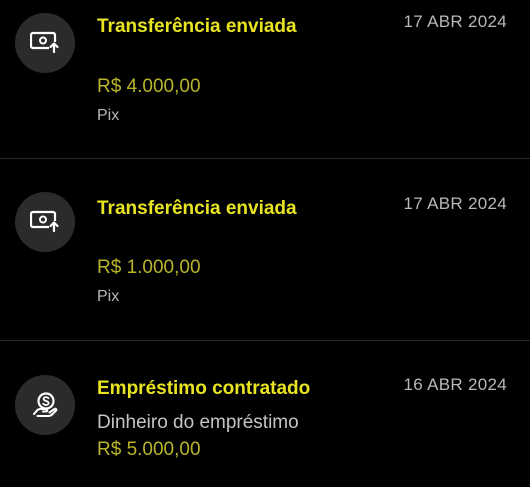 Image resolution: width=530 pixels, height=487 pixels. What do you see at coordinates (455, 384) in the screenshot?
I see `transaction-date: 16 ABR 2024` at bounding box center [455, 384].